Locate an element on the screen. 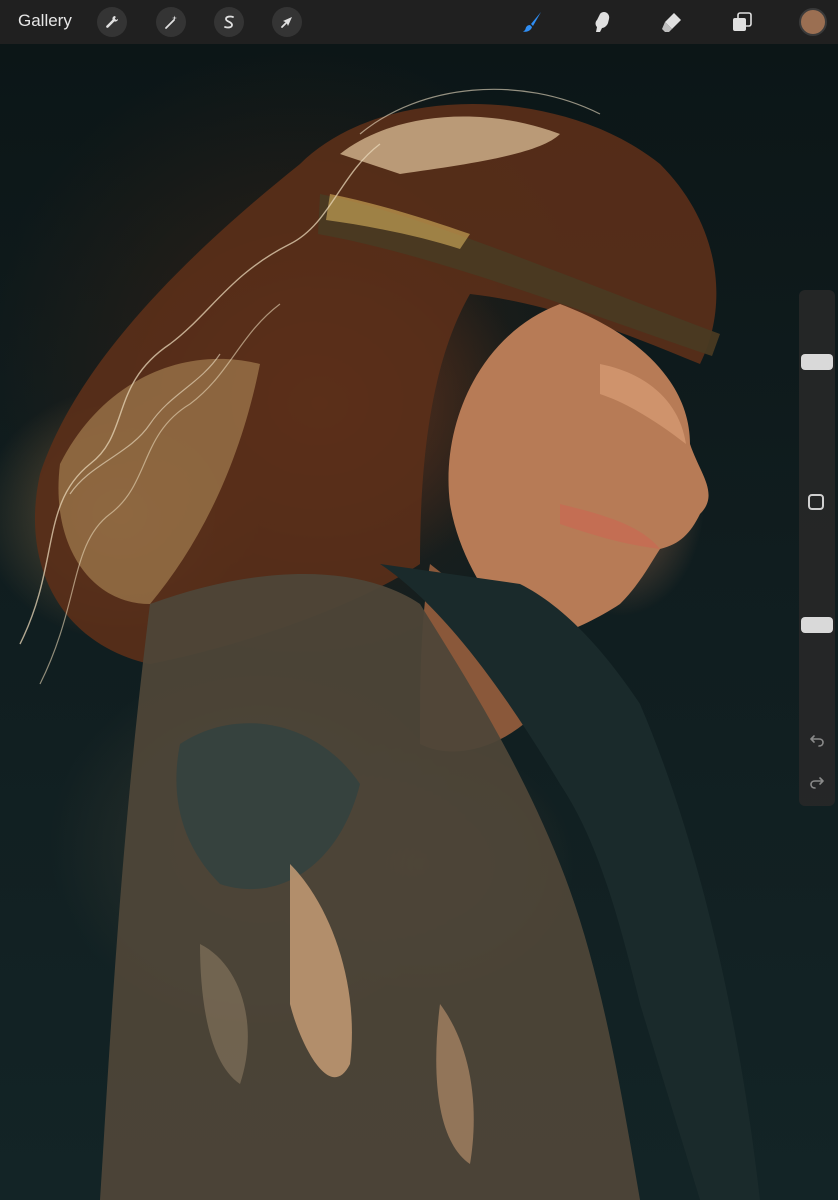  transform-button is located at coordinates (287, 22).